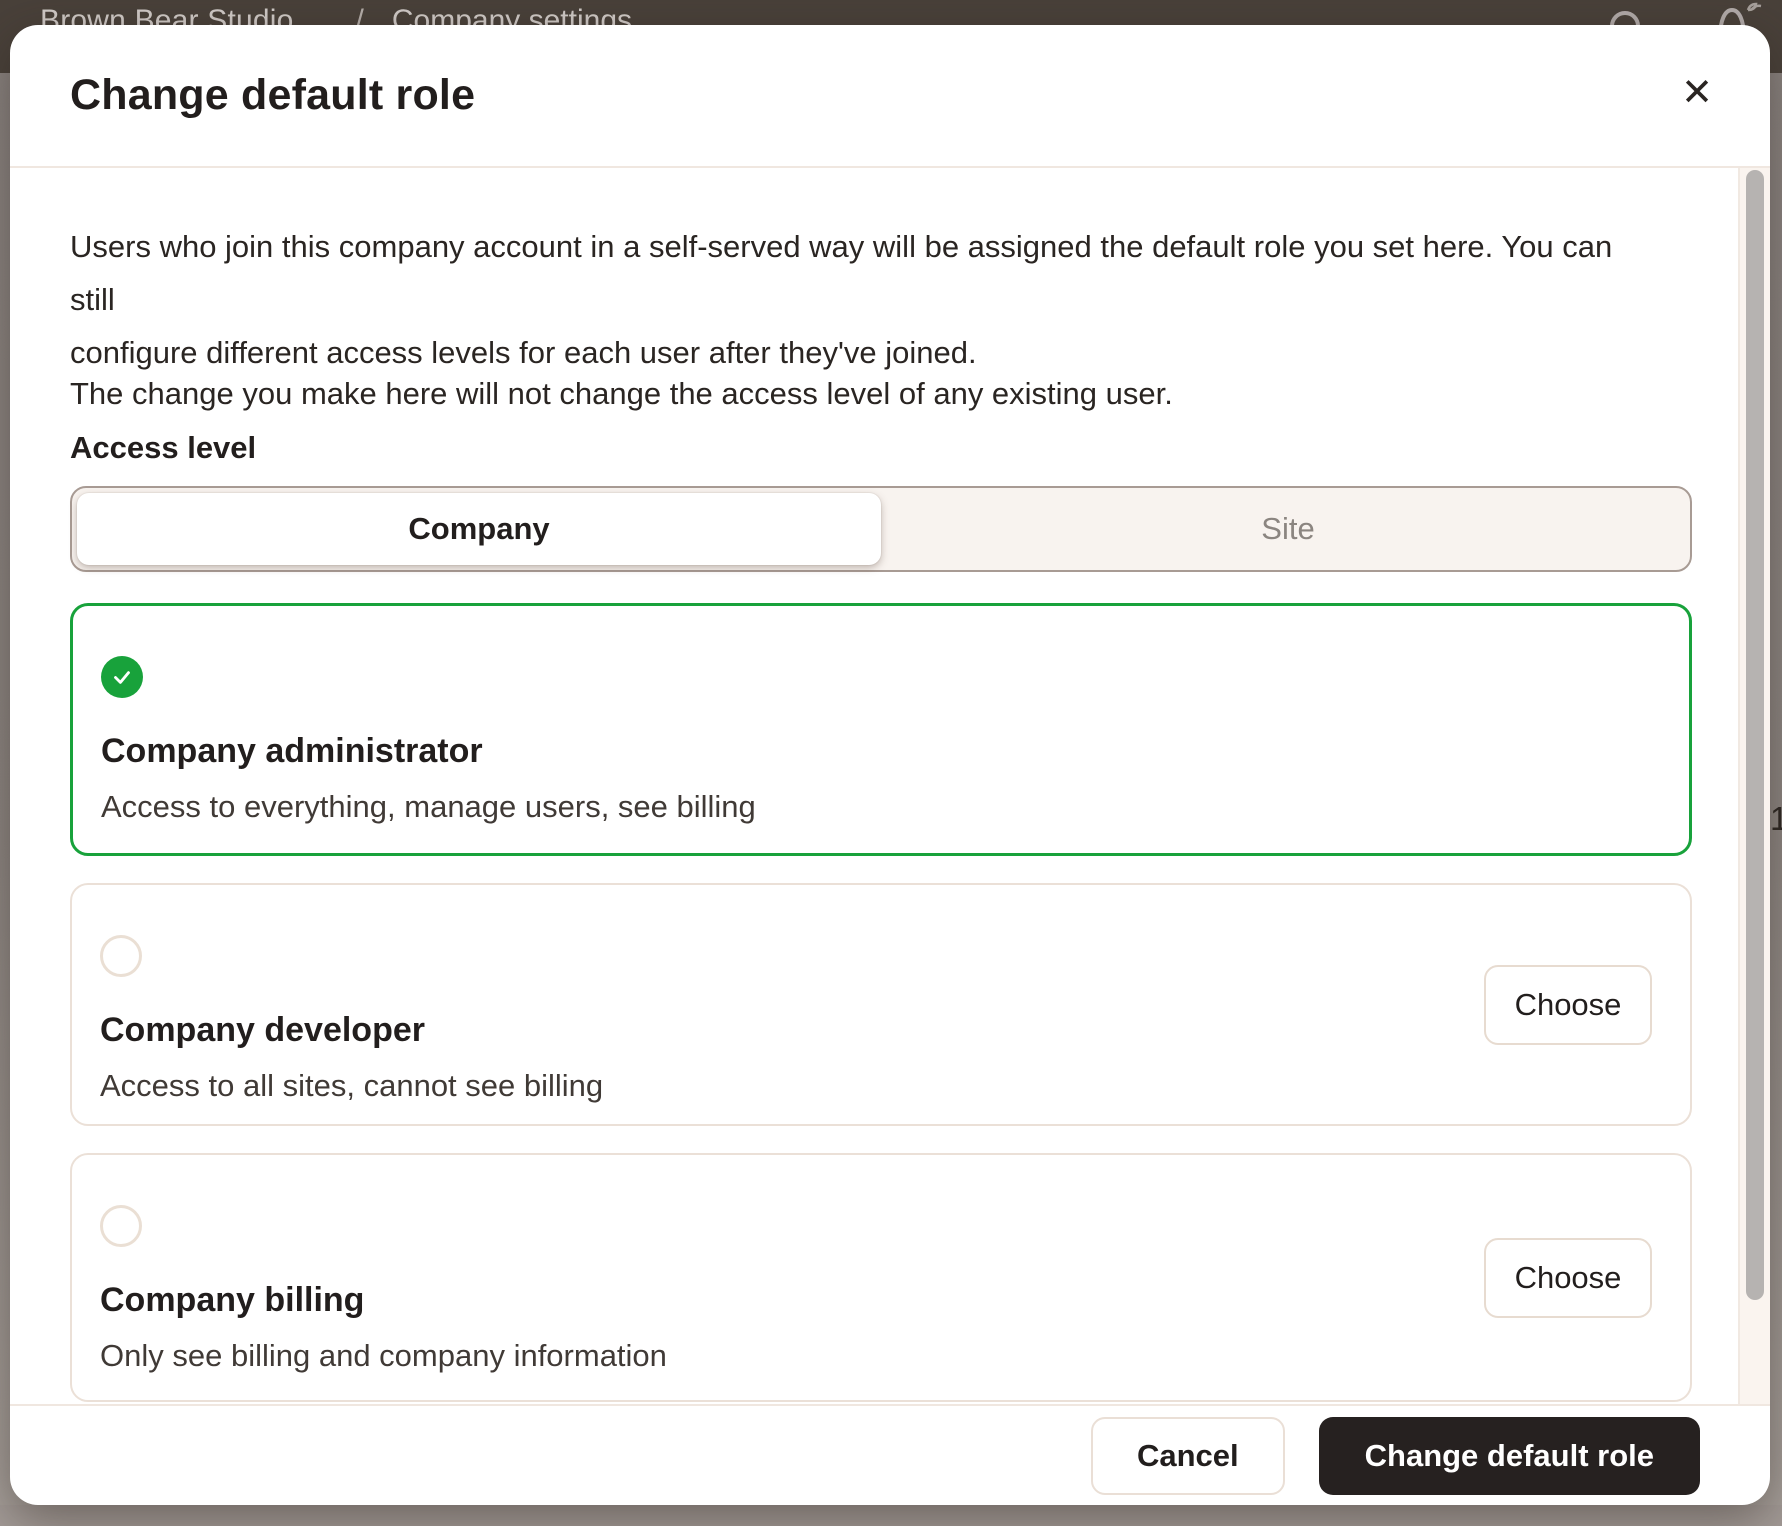  I want to click on dialog-footer: Cancel Change default role, so click(890, 1454).